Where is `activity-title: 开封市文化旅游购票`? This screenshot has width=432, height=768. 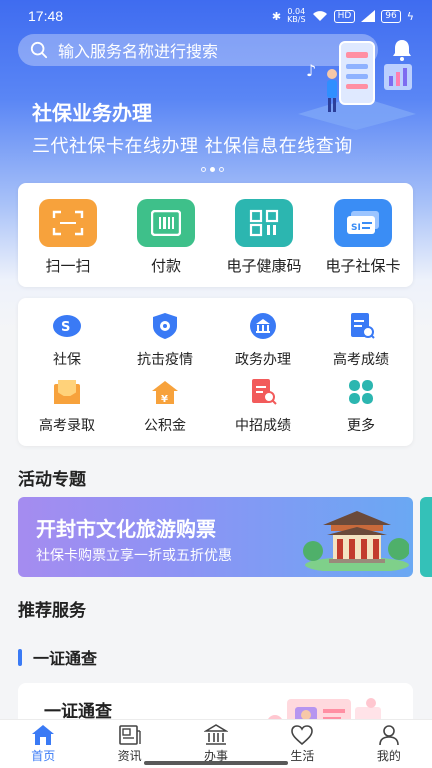 activity-title: 开封市文化旅游购票 is located at coordinates (126, 529).